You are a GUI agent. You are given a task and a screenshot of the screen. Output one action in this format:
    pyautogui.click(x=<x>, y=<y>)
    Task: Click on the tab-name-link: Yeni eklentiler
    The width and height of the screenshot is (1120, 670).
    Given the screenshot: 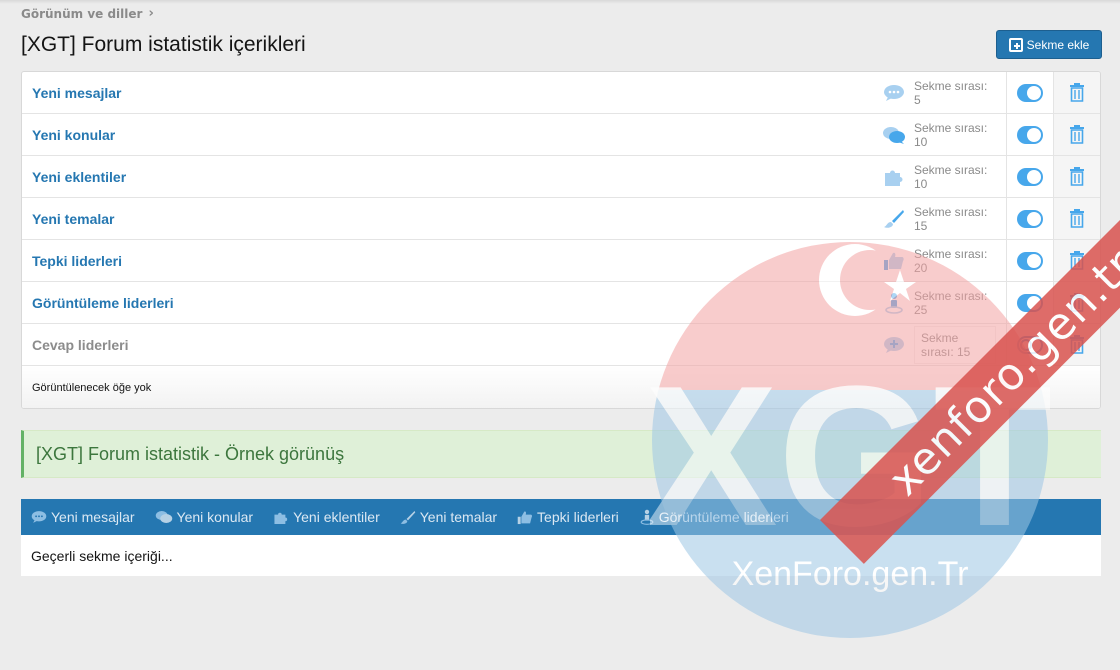 What is the action you would take?
    pyautogui.click(x=448, y=176)
    